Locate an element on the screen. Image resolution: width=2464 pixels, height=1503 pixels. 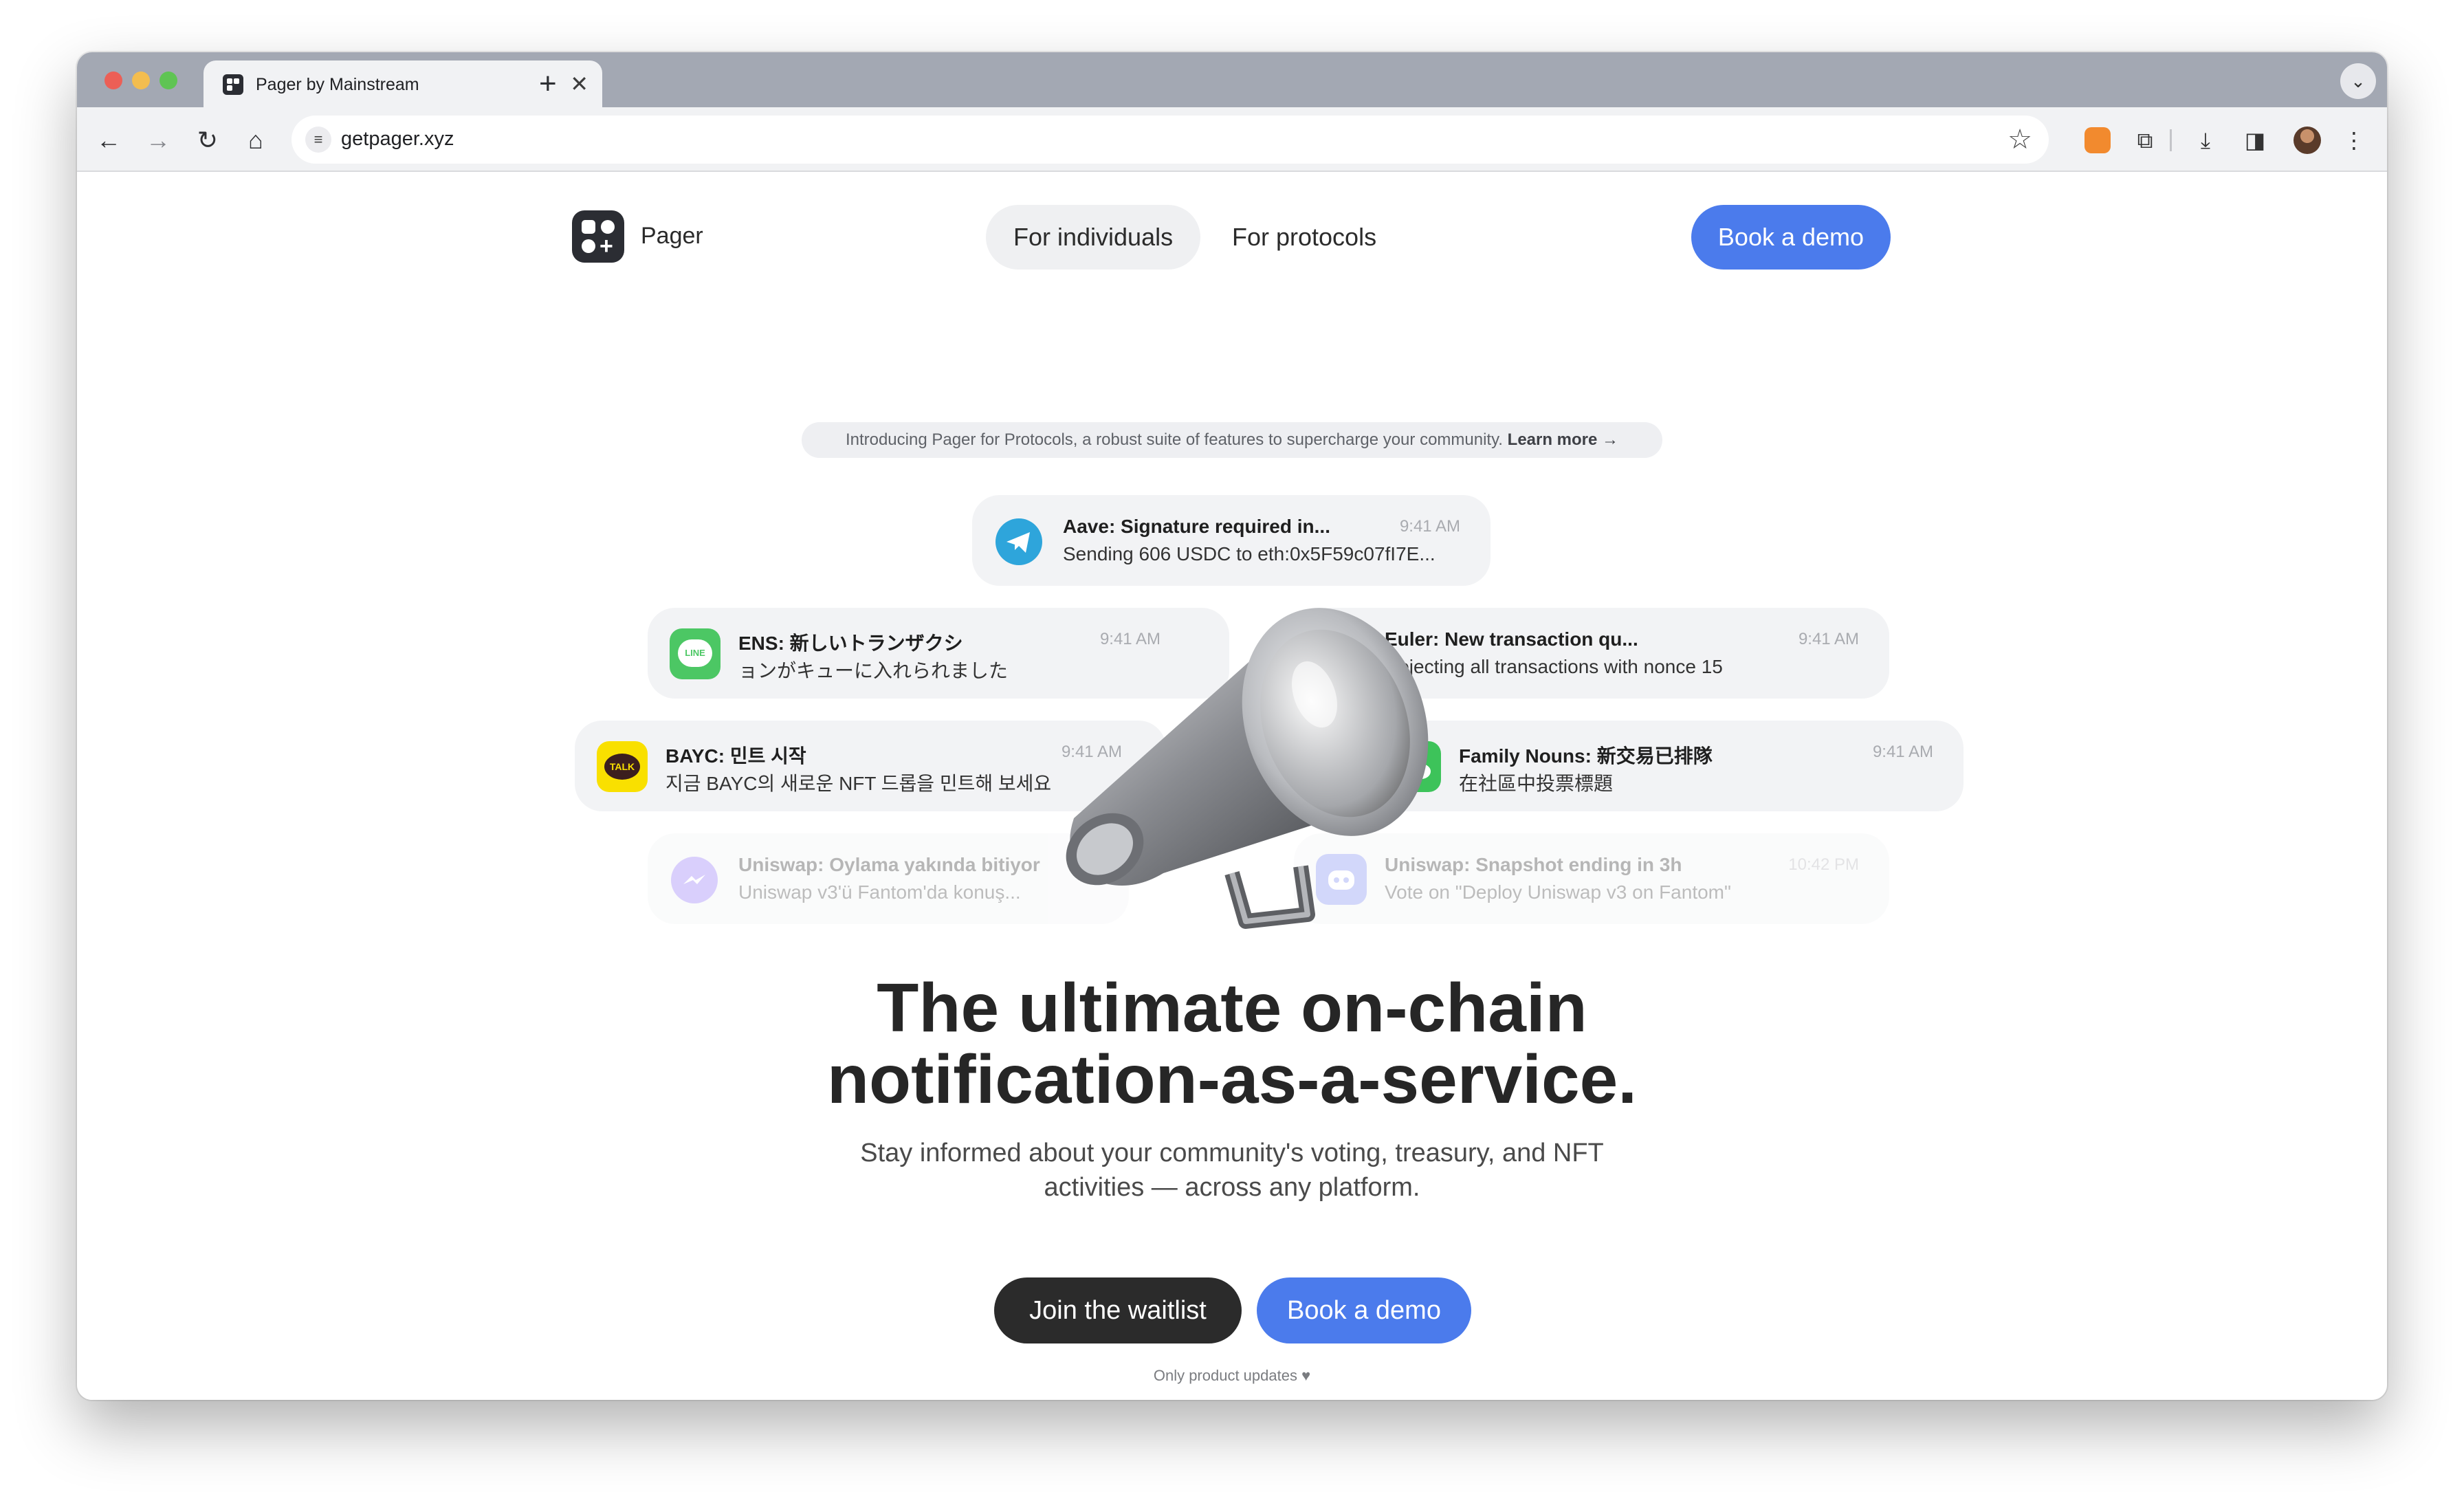
nav-for-protocols: For protocols is located at coordinates (1304, 237).